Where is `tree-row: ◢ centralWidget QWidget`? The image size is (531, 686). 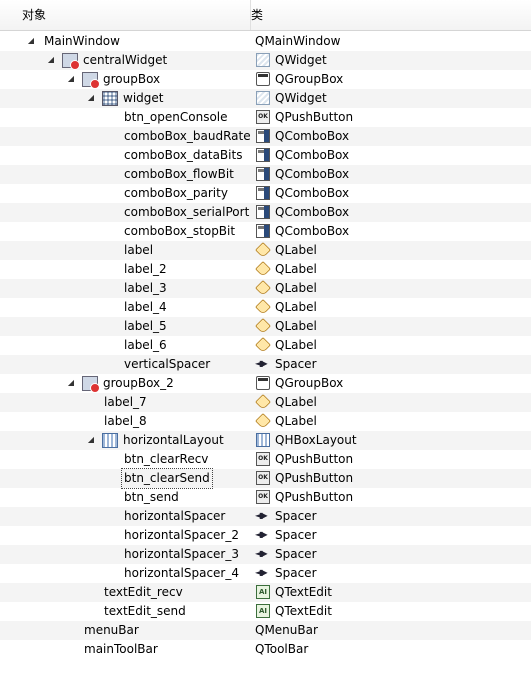
tree-row: ◢ centralWidget QWidget is located at coordinates (265, 60).